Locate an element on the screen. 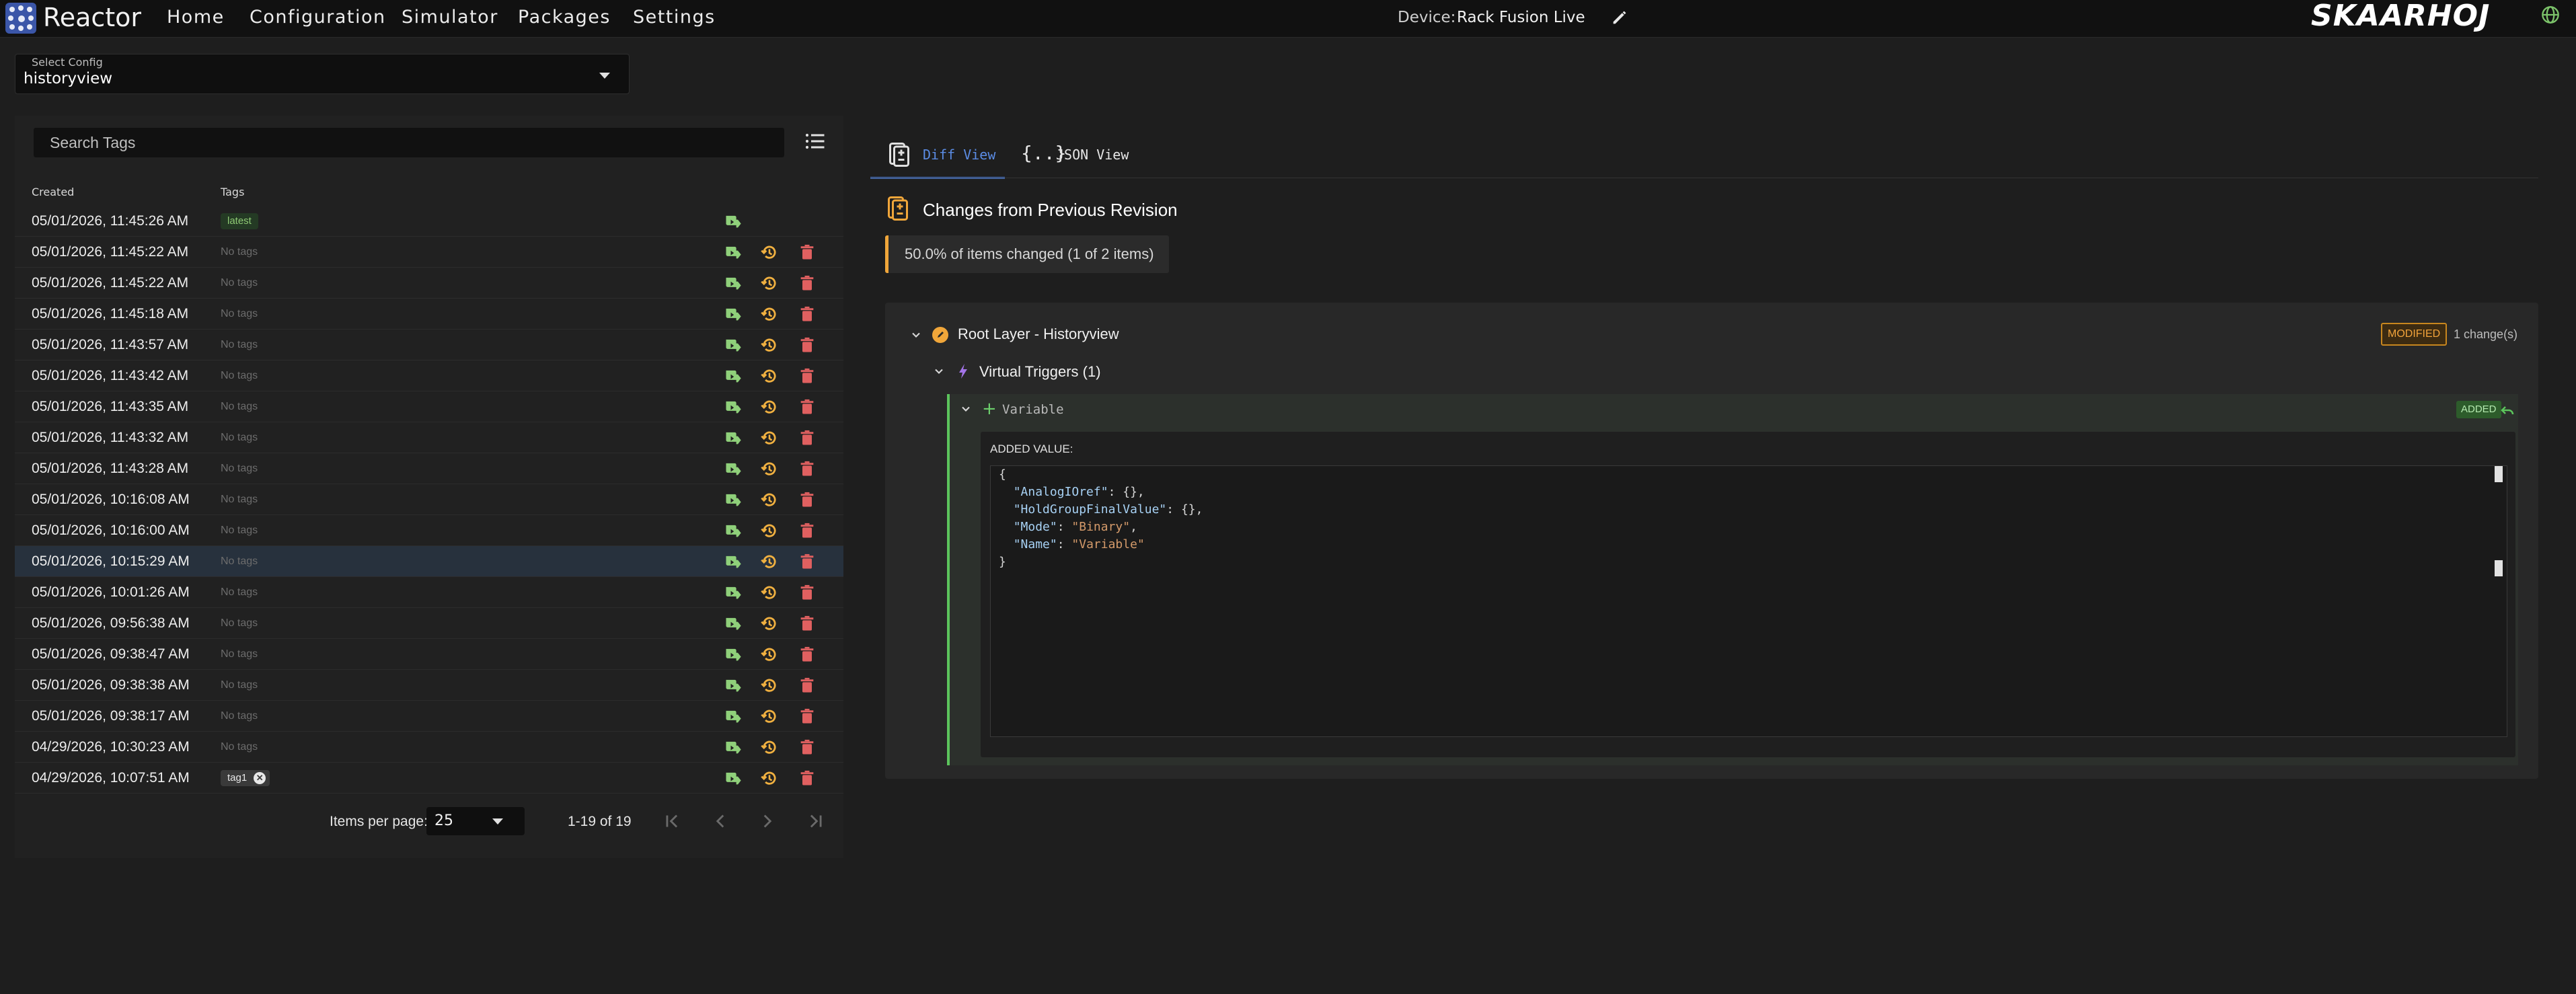 The height and width of the screenshot is (994, 2576). tab-diff-view: Diff View is located at coordinates (937, 155).